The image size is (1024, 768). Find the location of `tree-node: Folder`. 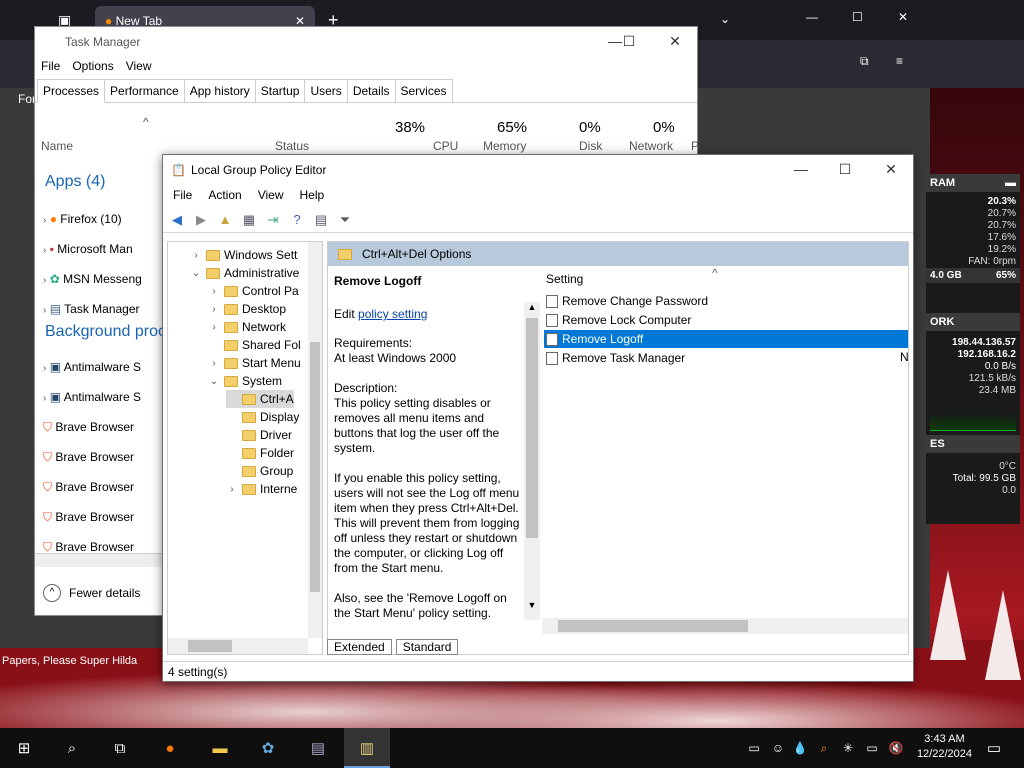

tree-node: Folder is located at coordinates (260, 453).